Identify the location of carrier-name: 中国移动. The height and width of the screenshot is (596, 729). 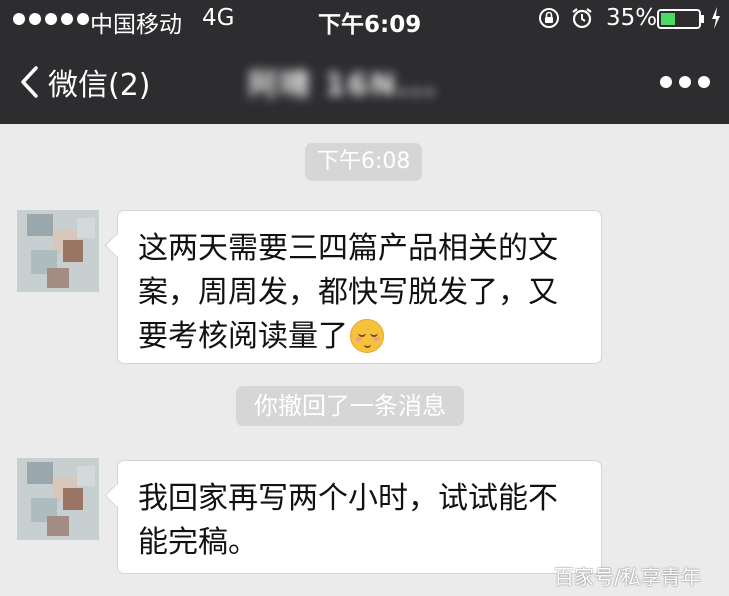
(136, 25).